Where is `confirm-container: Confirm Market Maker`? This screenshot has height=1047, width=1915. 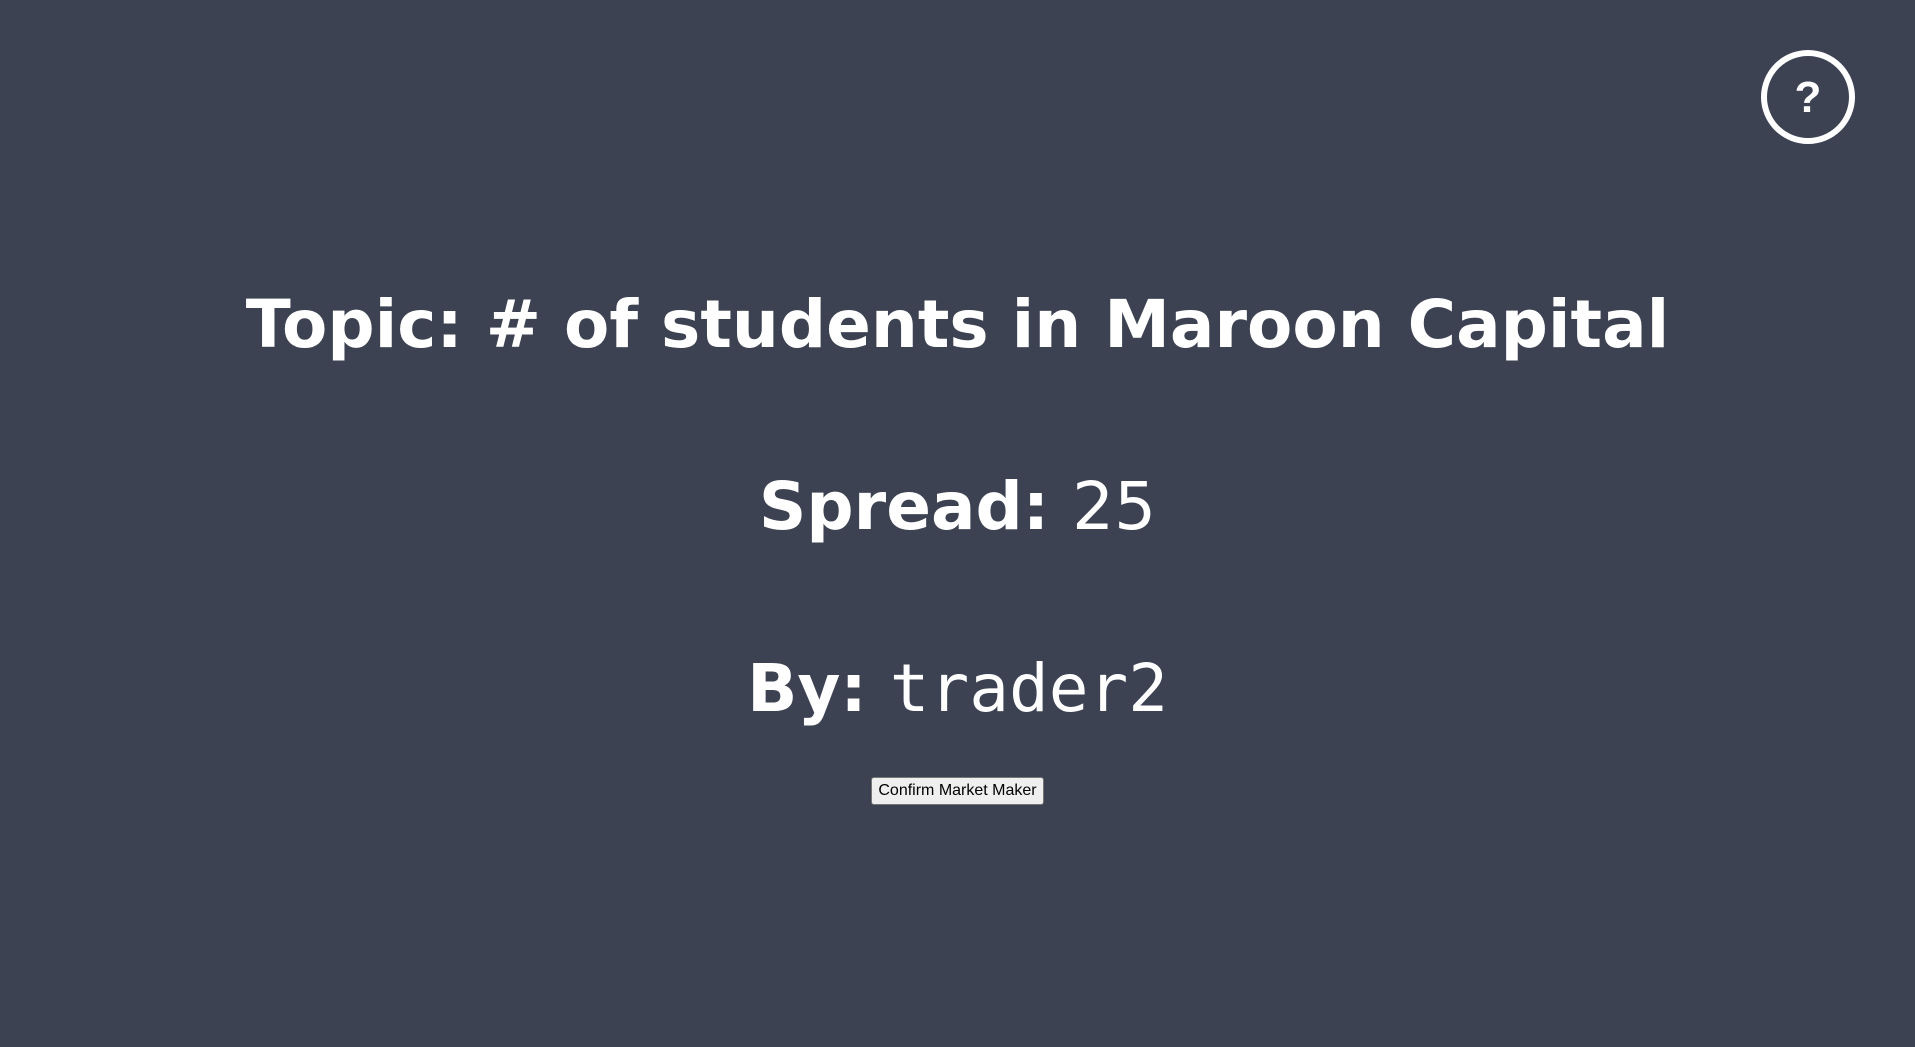 confirm-container: Confirm Market Maker is located at coordinates (957, 791).